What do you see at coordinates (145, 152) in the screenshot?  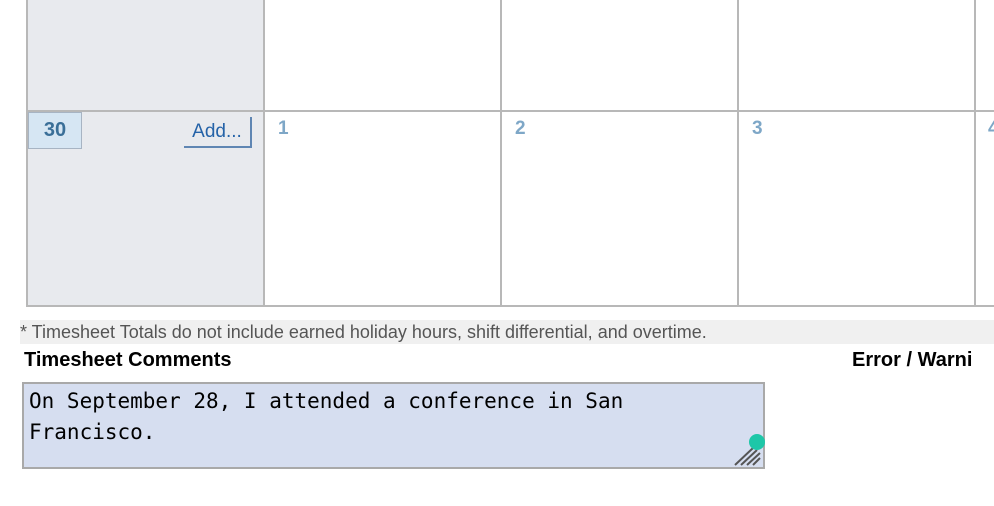 I see `calendar-day-cell-weekend` at bounding box center [145, 152].